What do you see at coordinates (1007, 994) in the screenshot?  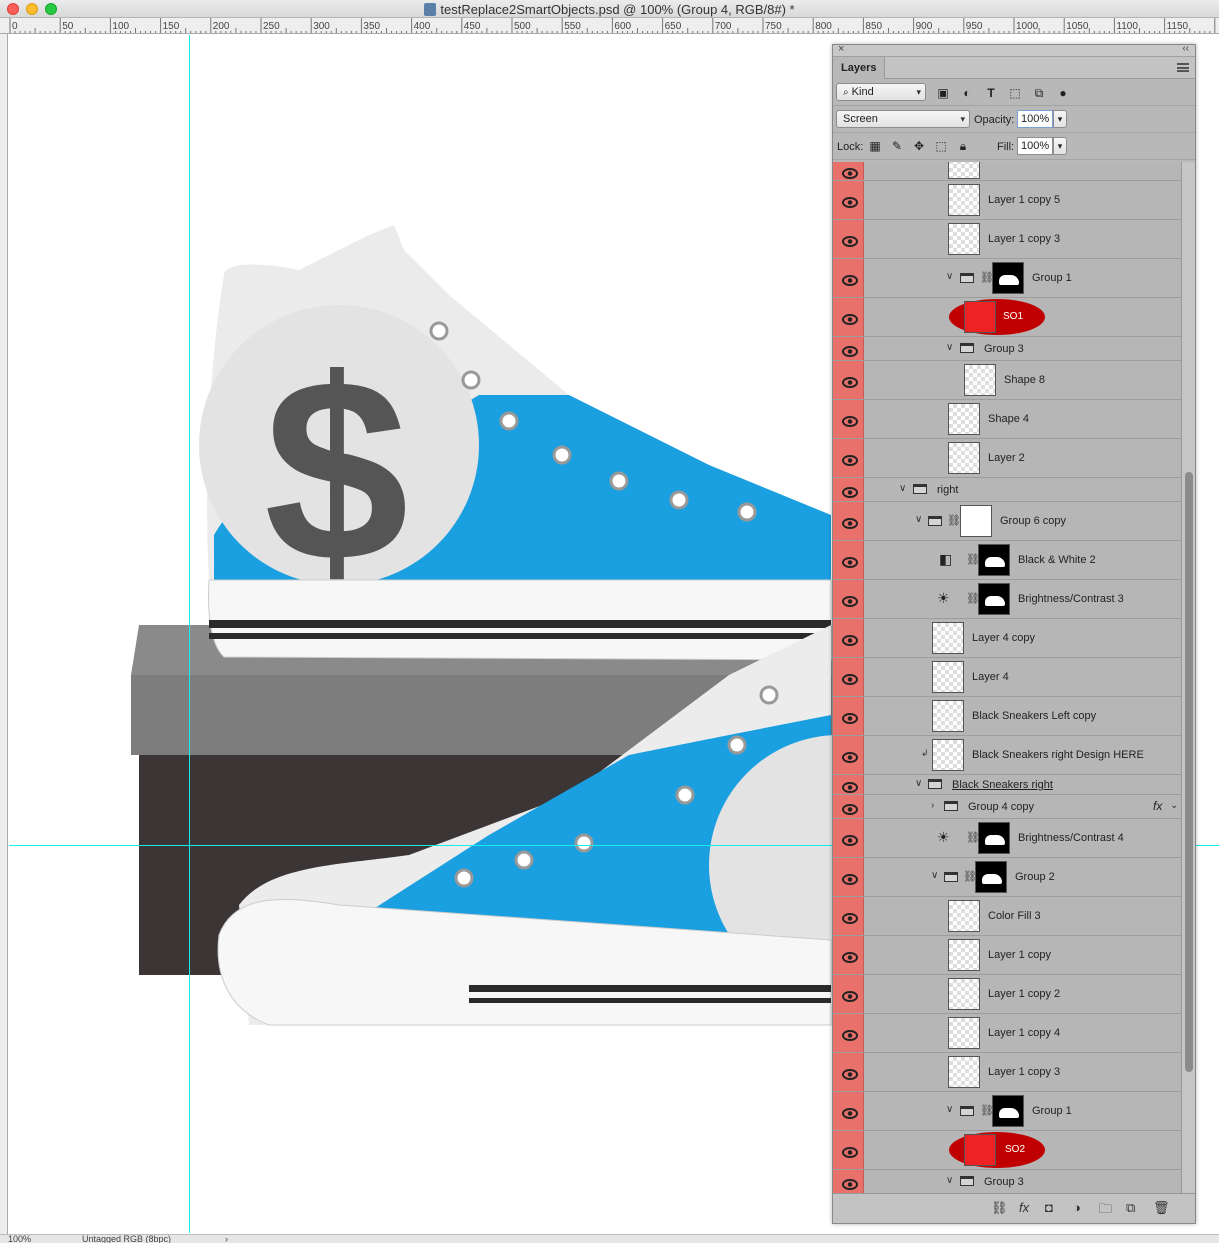 I see `layer-row: Layer 1 copy 2` at bounding box center [1007, 994].